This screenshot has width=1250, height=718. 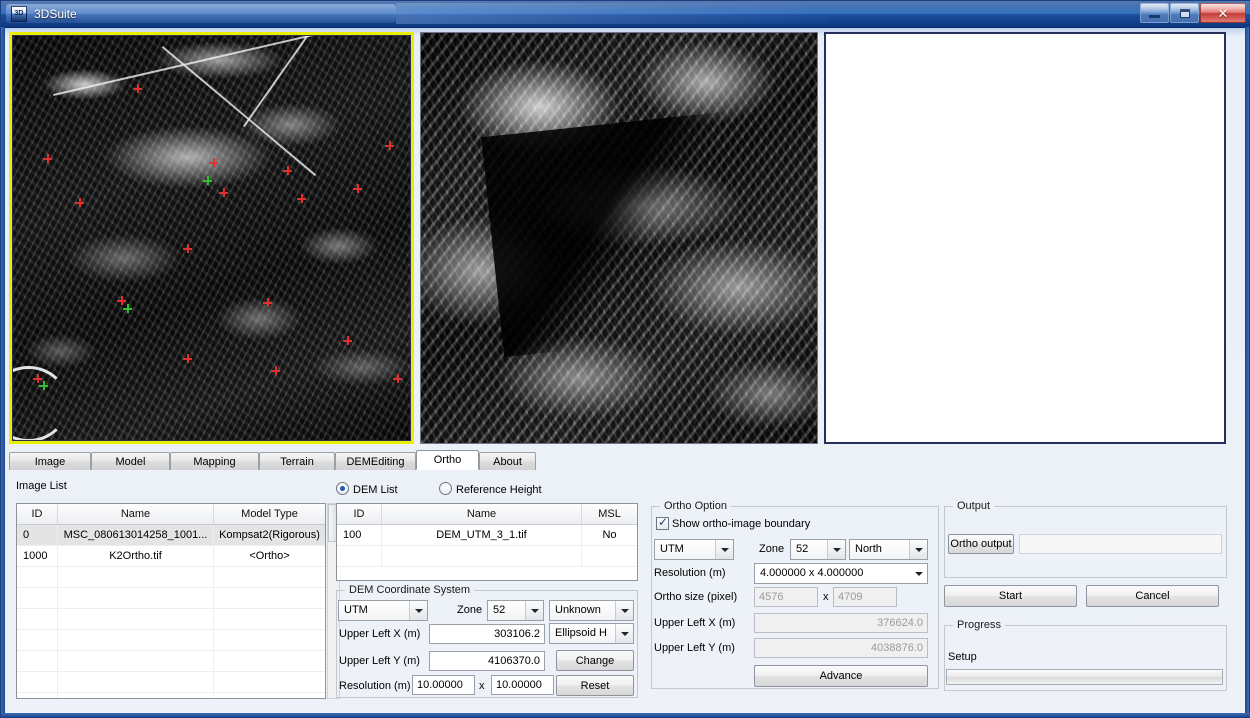 What do you see at coordinates (609, 514) in the screenshot?
I see `column-header-msl: MSL` at bounding box center [609, 514].